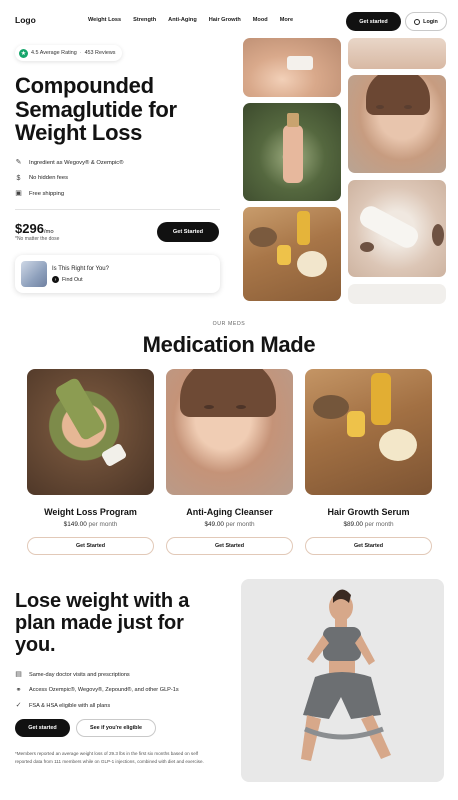 This screenshot has width=458, height=800. Describe the element at coordinates (368, 512) in the screenshot. I see `med-name: Hair Growth Serum` at that location.